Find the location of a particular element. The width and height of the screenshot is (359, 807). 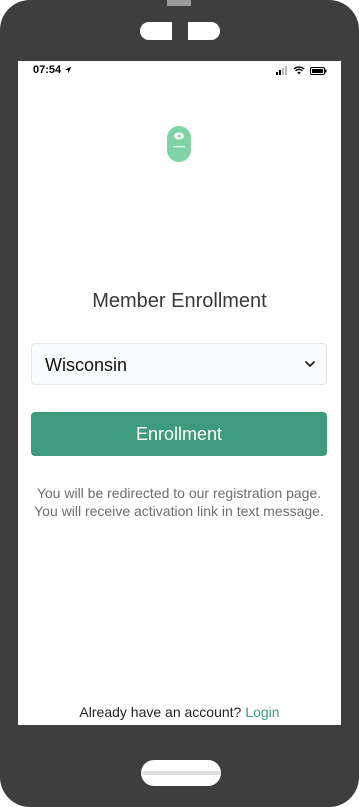

login-prompt-text: Already have an account? is located at coordinates (160, 712).